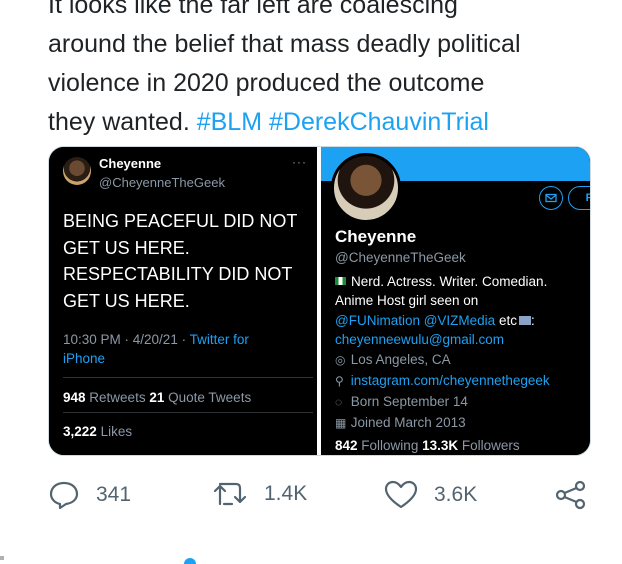 Image resolution: width=622 pixels, height=564 pixels. What do you see at coordinates (178, 274) in the screenshot?
I see `quoted-body-line: RESPECTABILITY DID NOT` at bounding box center [178, 274].